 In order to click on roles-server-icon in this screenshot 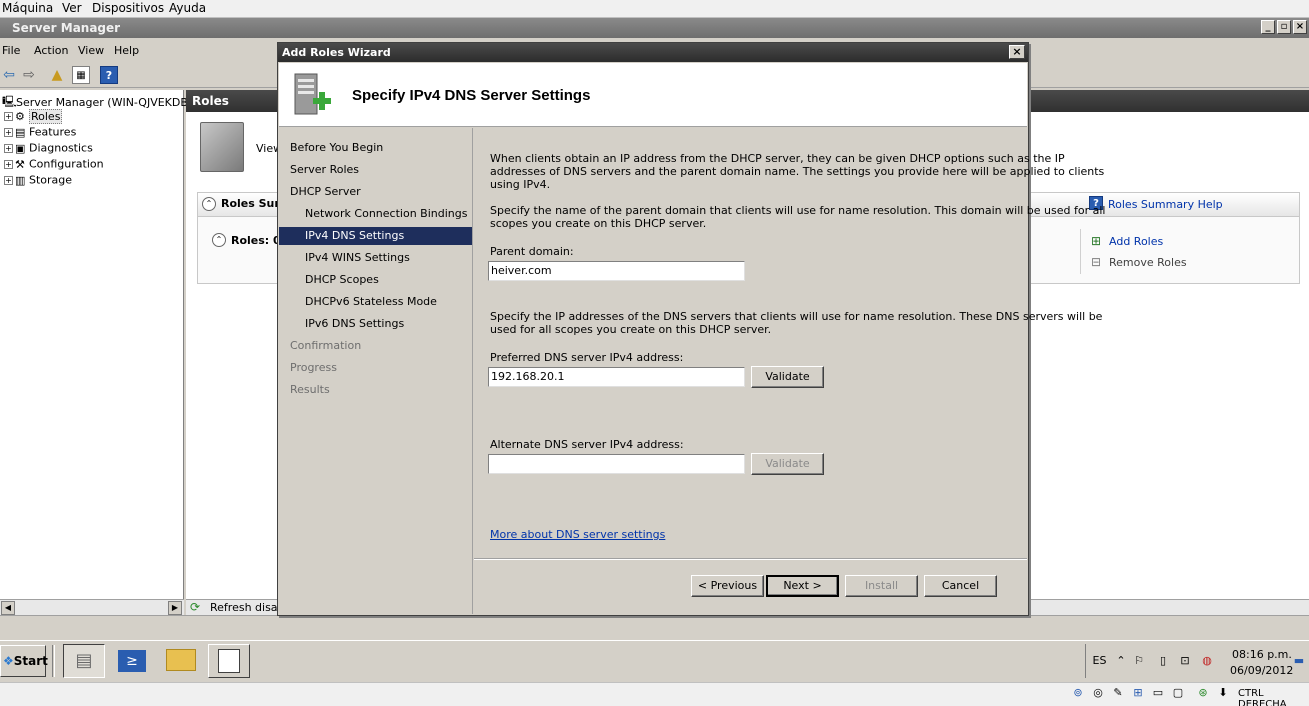, I will do `click(222, 147)`.